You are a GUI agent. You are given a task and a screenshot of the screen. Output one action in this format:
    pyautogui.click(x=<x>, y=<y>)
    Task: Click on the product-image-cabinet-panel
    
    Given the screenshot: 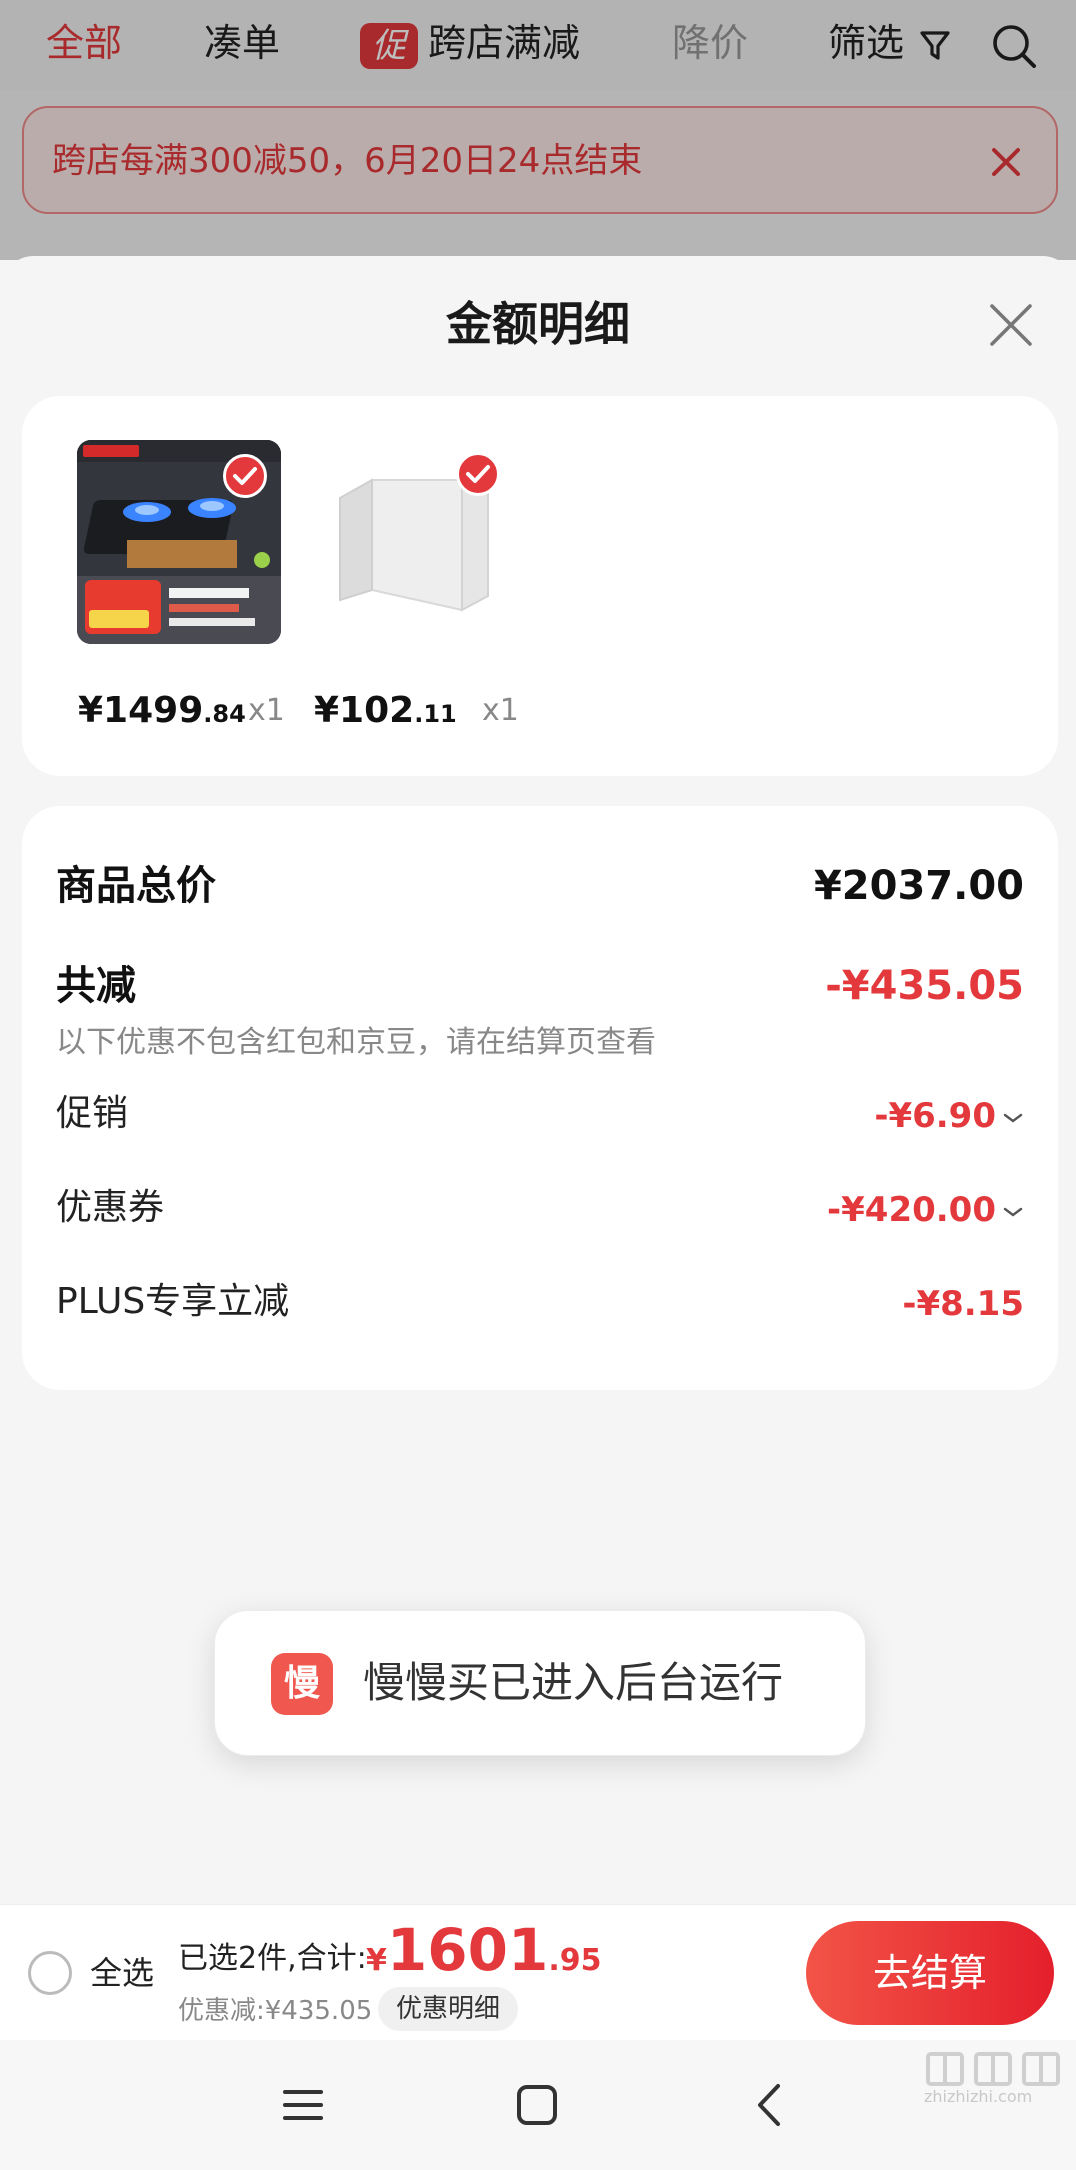 What is the action you would take?
    pyautogui.click(x=414, y=542)
    